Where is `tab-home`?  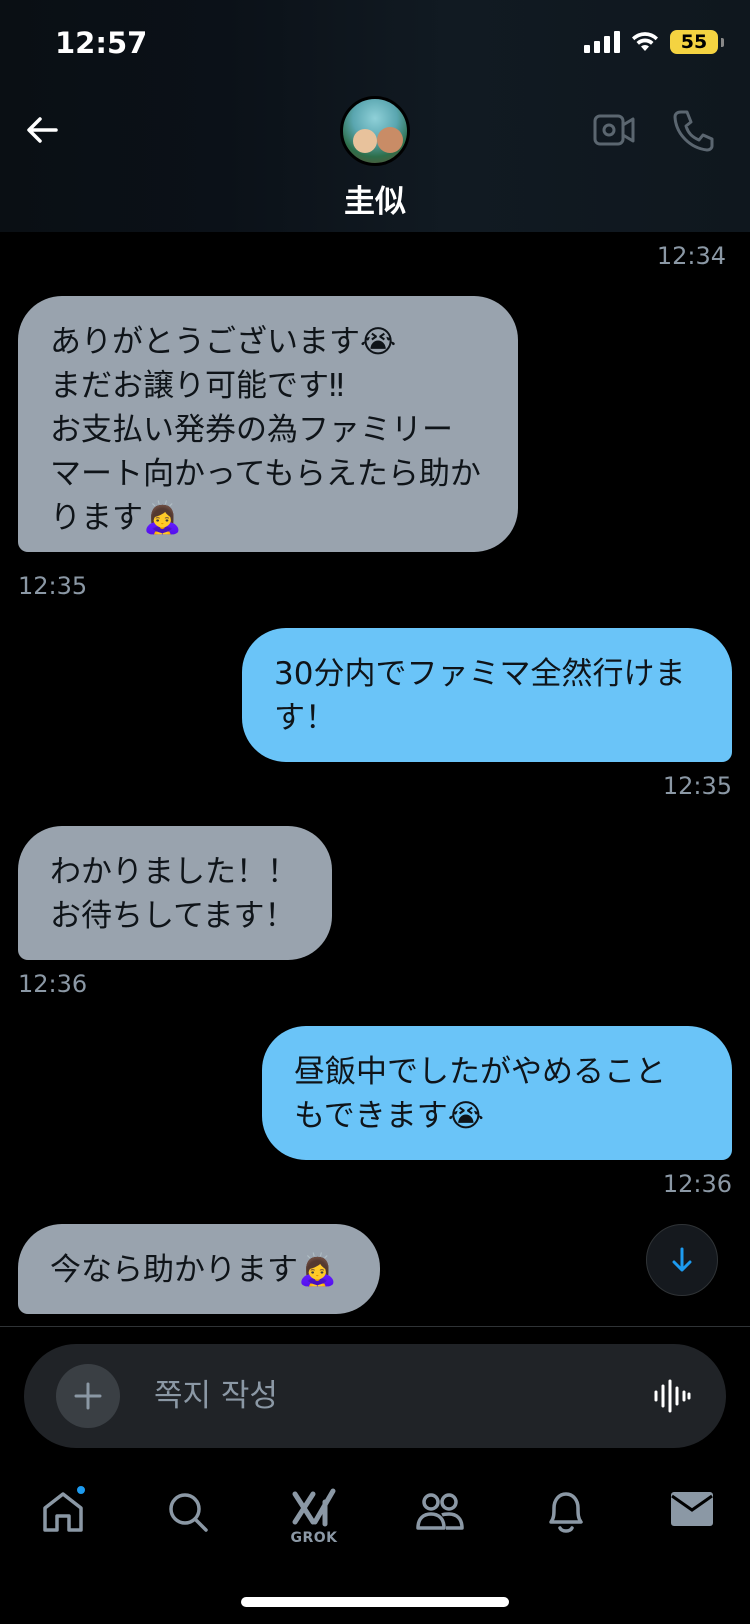
tab-home is located at coordinates (63, 1516).